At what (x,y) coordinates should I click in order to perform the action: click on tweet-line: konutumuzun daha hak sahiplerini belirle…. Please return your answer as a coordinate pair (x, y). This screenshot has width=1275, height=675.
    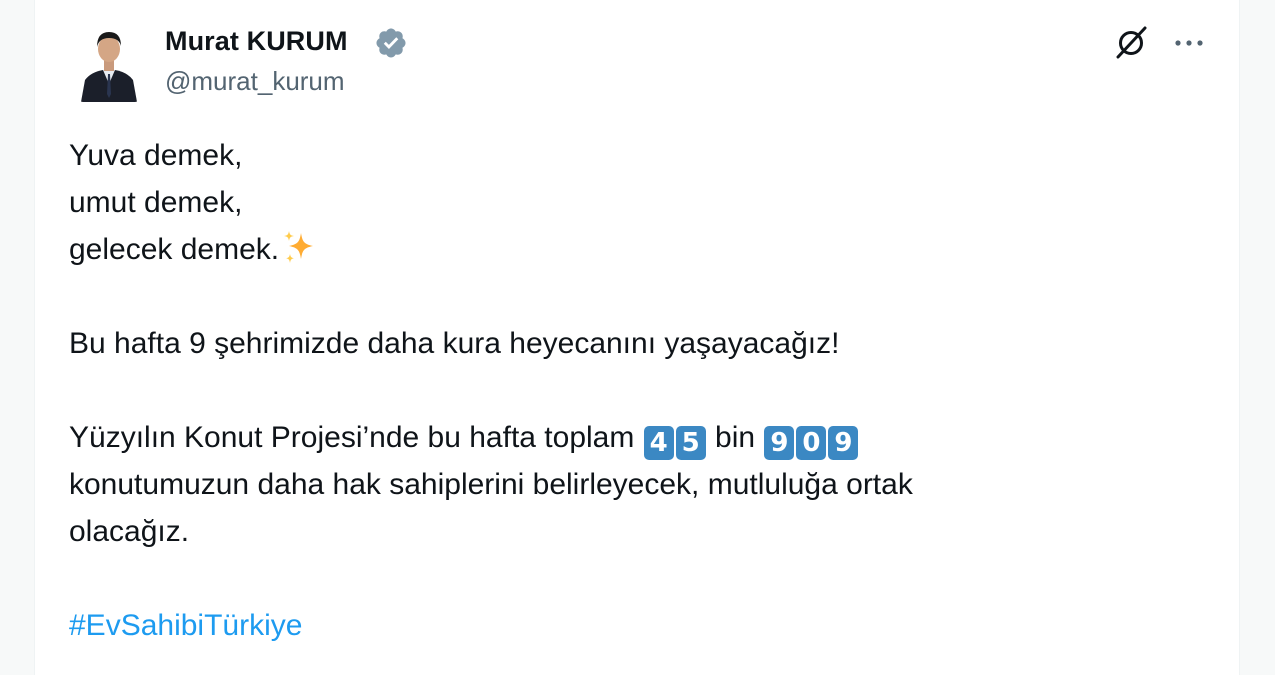
    Looking at the image, I should click on (491, 484).